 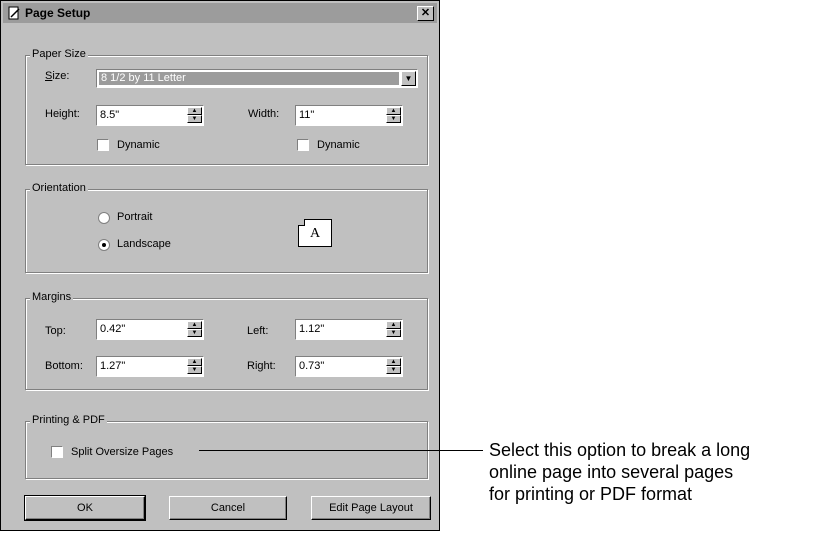 What do you see at coordinates (150, 329) in the screenshot?
I see `top-margin-stepper: 0.42" ▲ ▼` at bounding box center [150, 329].